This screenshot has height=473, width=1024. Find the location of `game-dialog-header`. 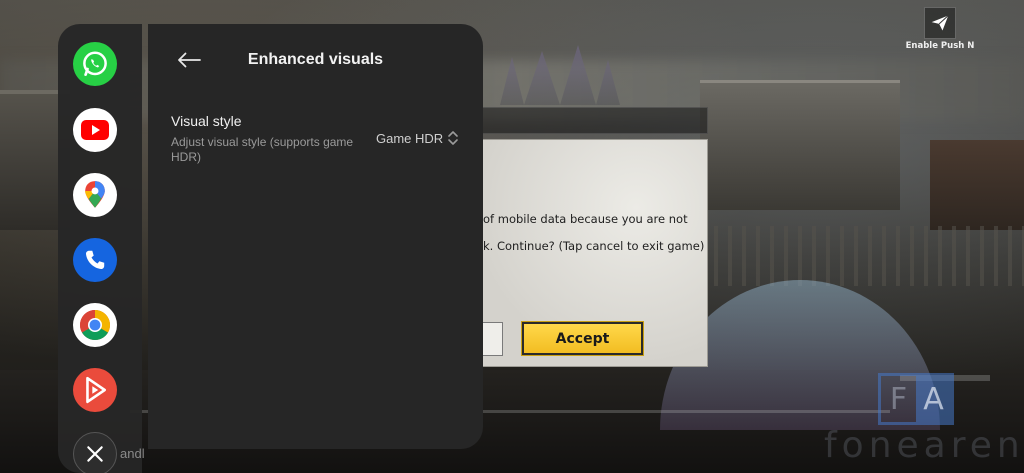

game-dialog-header is located at coordinates (589, 120).